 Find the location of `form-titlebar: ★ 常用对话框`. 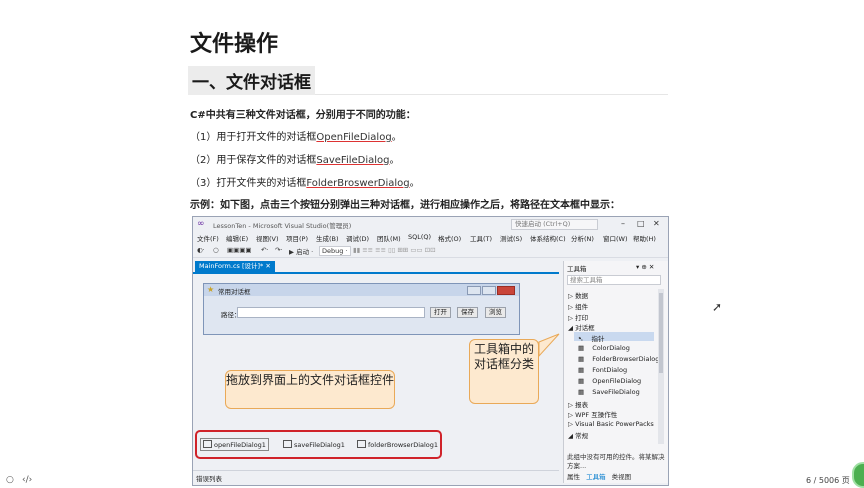

form-titlebar: ★ 常用对话框 is located at coordinates (361, 290).